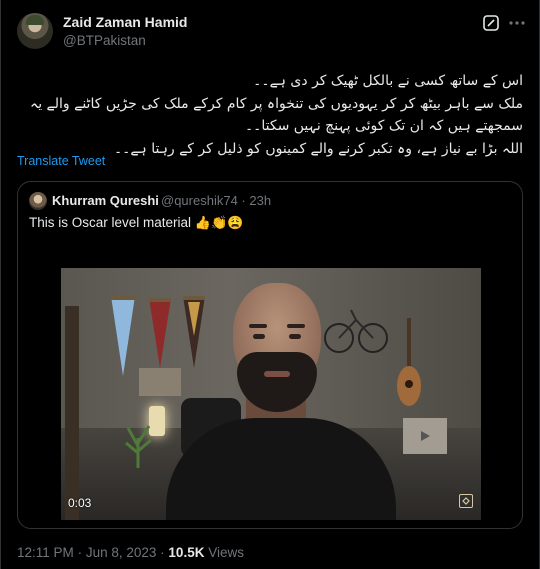  I want to click on quoted-author-avatar, so click(38, 201).